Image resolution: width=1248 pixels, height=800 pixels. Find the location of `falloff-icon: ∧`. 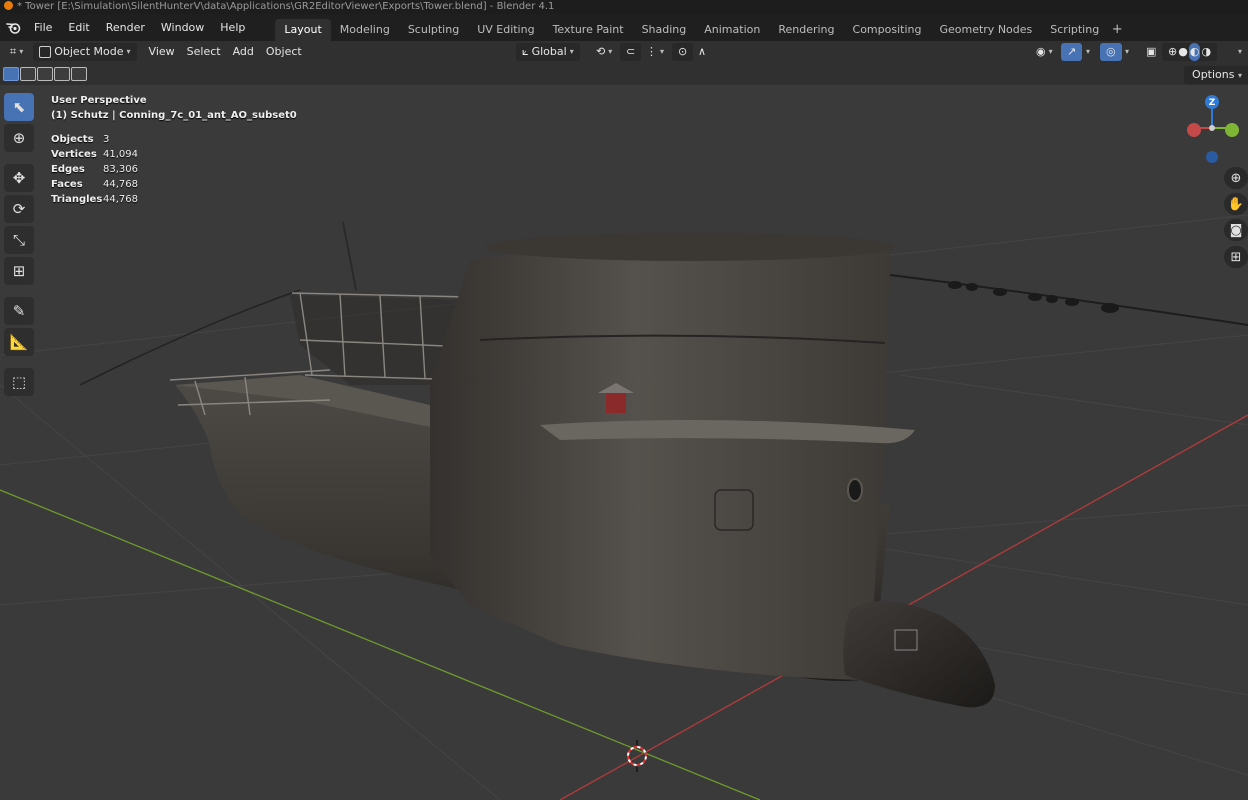

falloff-icon: ∧ is located at coordinates (702, 51).